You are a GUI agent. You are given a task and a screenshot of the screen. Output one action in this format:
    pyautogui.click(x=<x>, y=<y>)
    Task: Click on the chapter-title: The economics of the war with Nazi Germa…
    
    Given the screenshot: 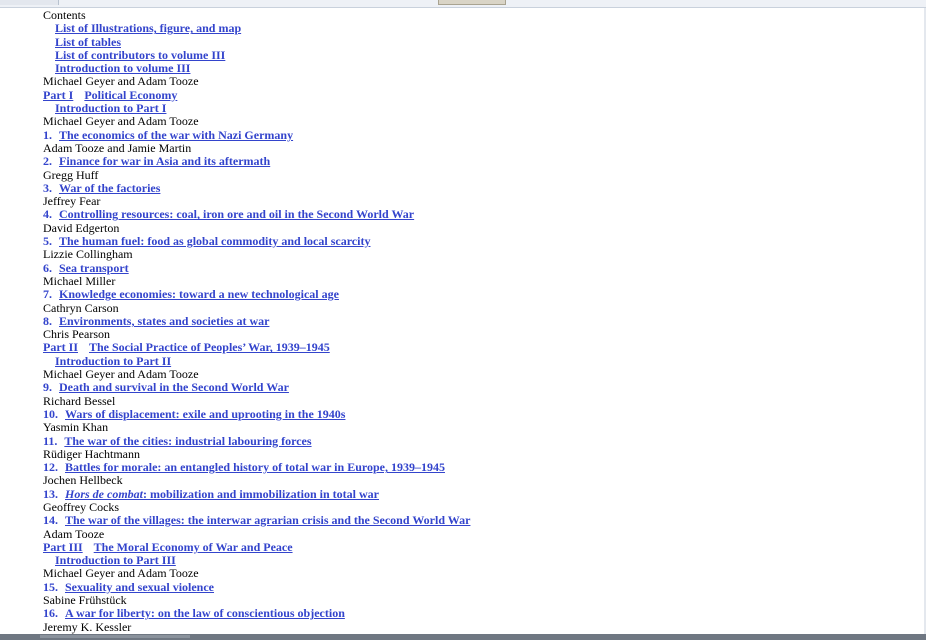 What is the action you would take?
    pyautogui.click(x=176, y=134)
    